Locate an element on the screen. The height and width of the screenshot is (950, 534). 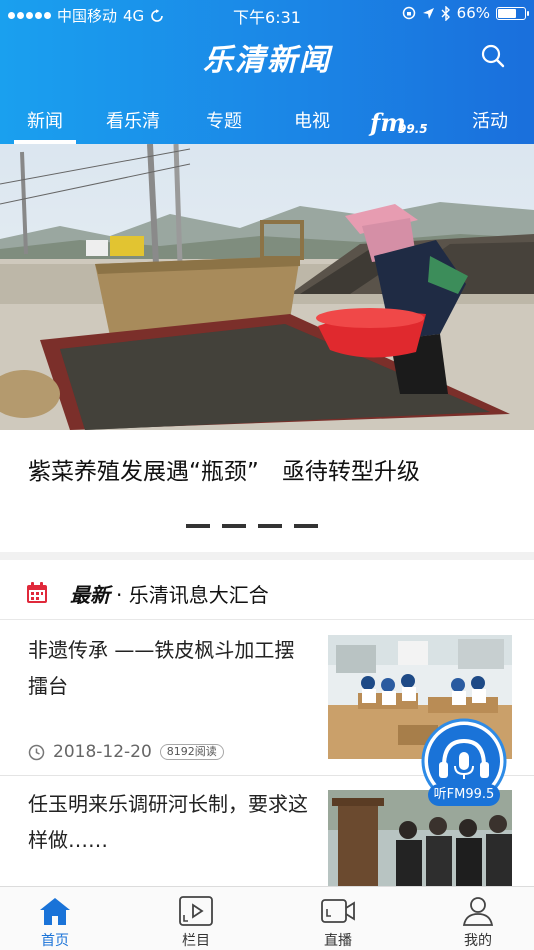
tab-tv: 电视 is located at coordinates (312, 124).